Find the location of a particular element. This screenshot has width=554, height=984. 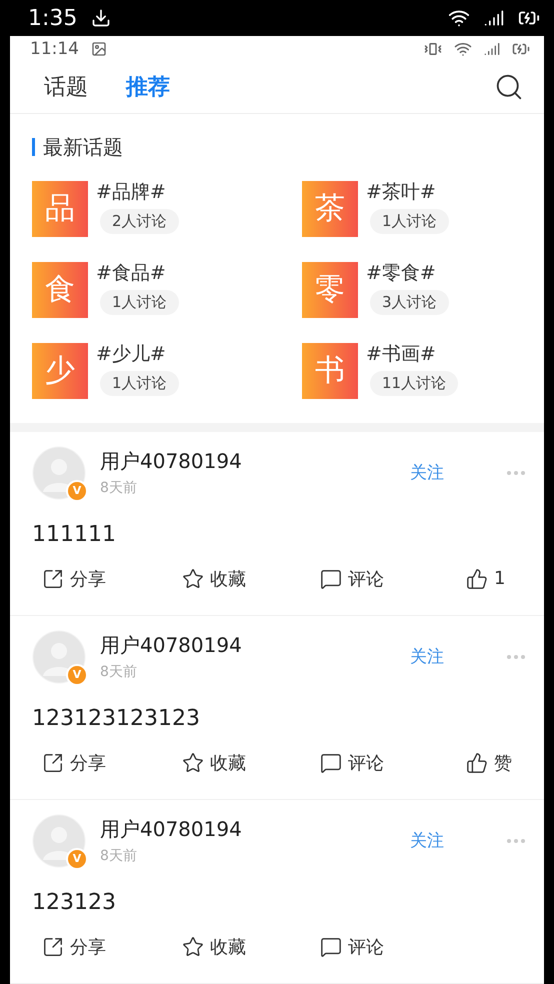

topic-name: #零食# is located at coordinates (401, 273).